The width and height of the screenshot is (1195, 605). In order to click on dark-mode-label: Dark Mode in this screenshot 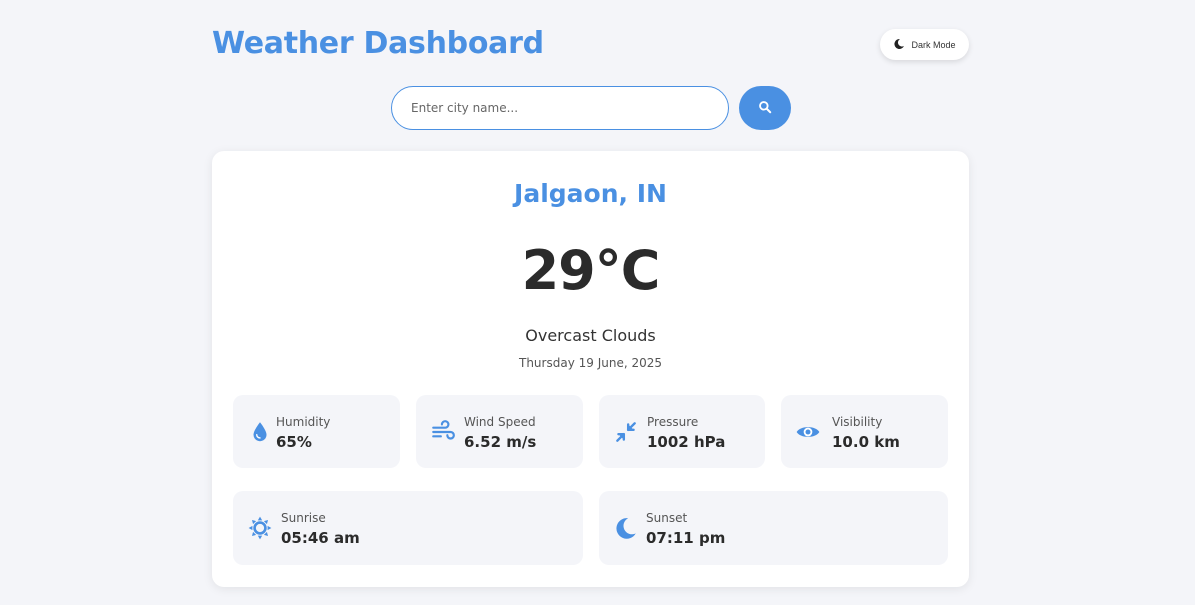, I will do `click(933, 44)`.